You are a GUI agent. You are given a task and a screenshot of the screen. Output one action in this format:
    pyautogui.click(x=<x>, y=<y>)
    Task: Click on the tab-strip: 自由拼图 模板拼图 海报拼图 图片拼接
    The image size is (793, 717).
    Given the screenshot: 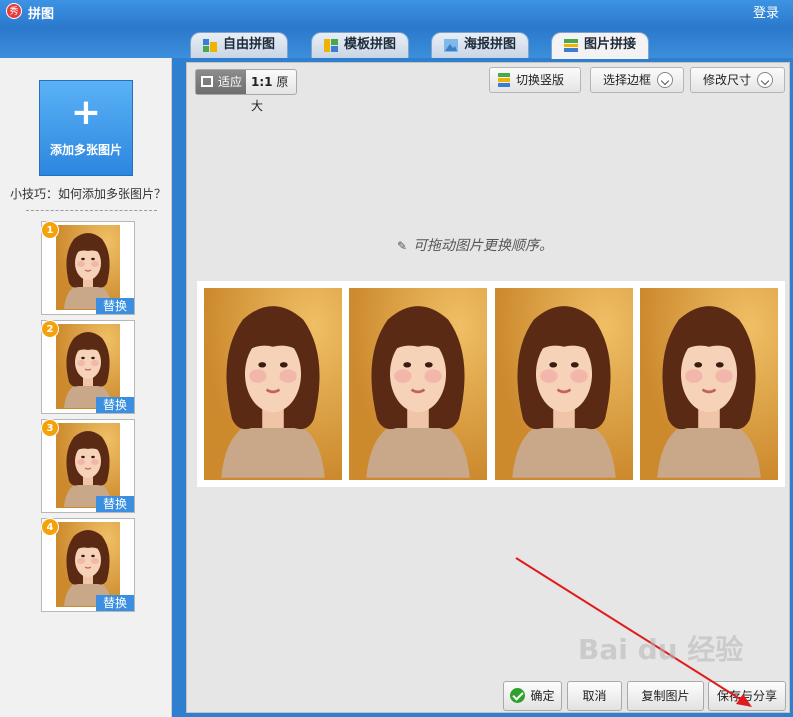 What is the action you would take?
    pyautogui.click(x=396, y=43)
    